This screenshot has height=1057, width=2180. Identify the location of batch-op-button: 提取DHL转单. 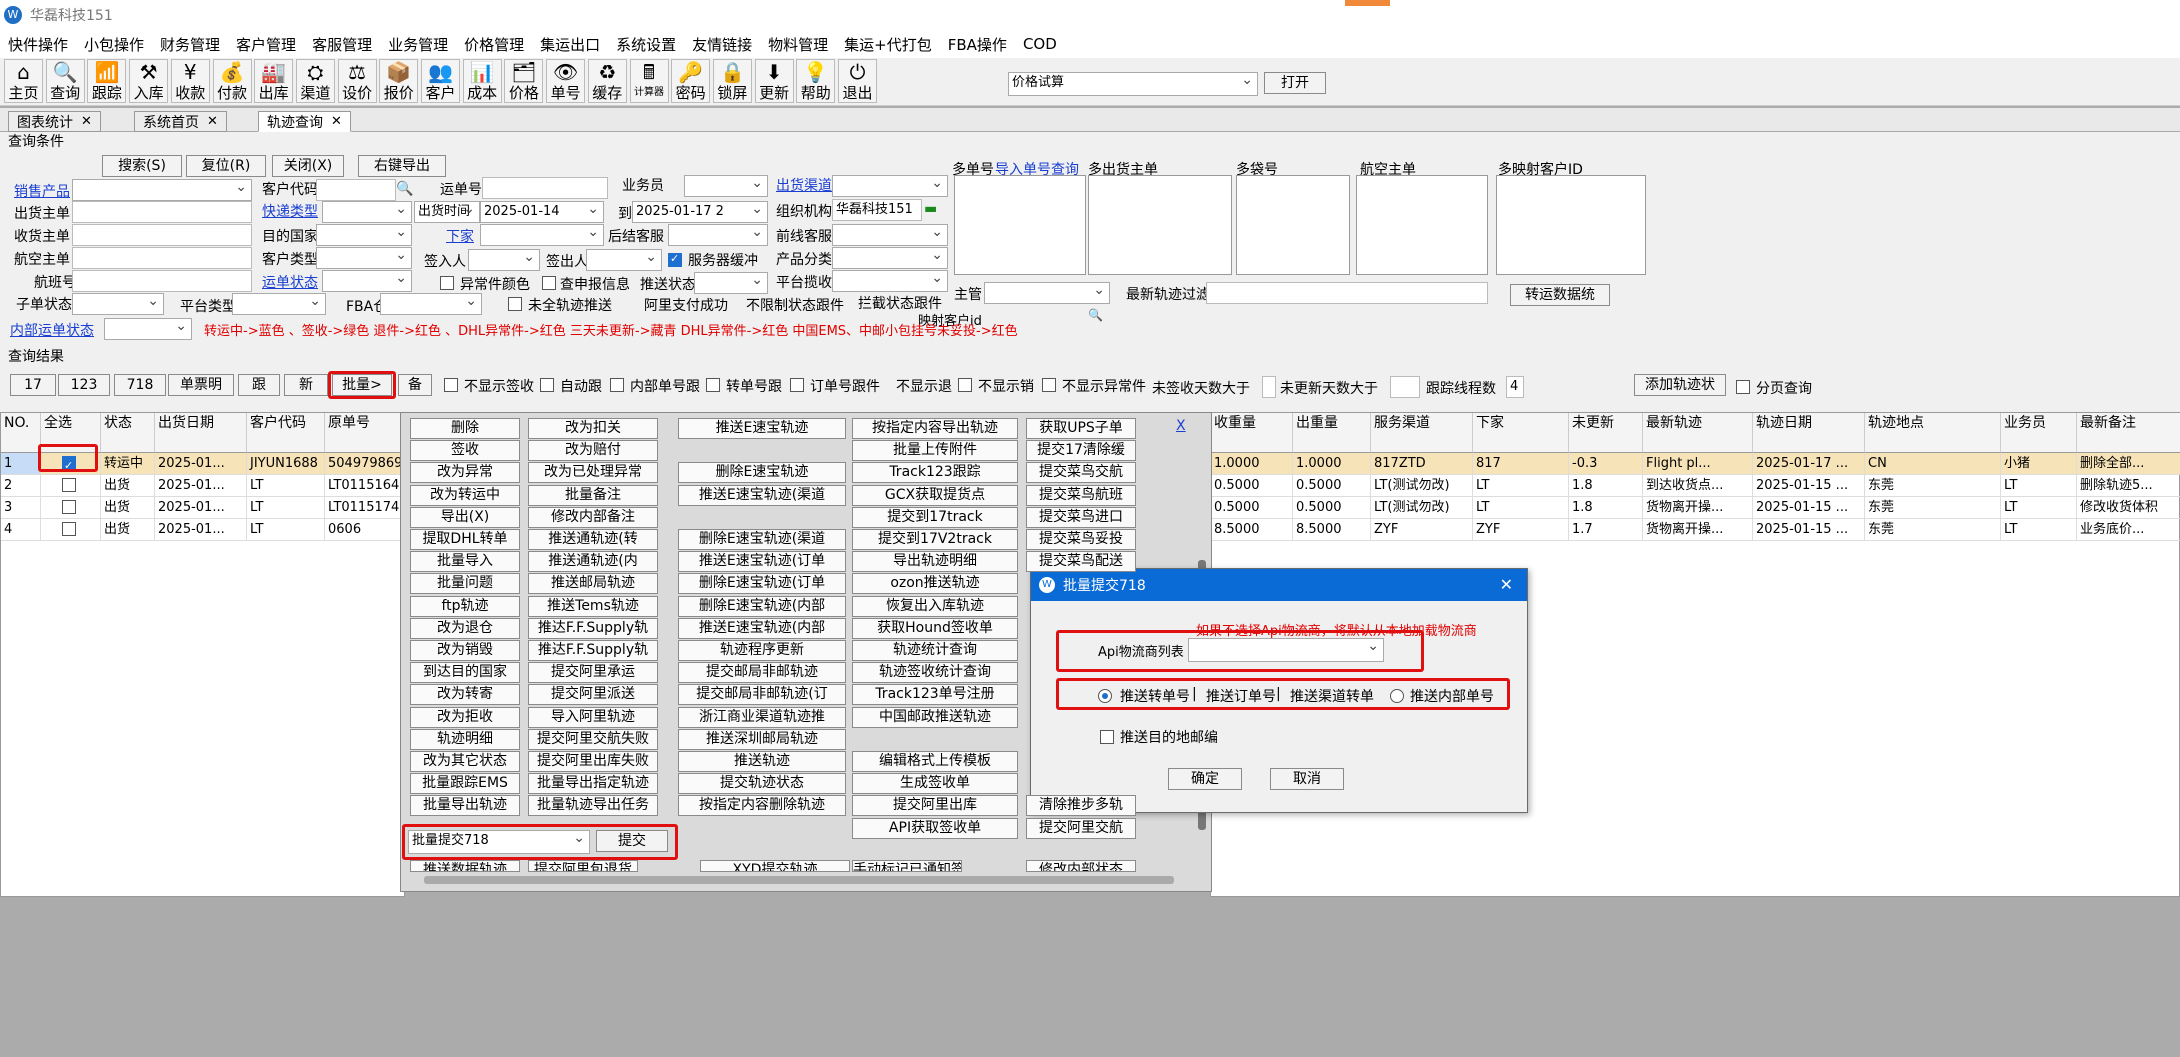
(465, 539).